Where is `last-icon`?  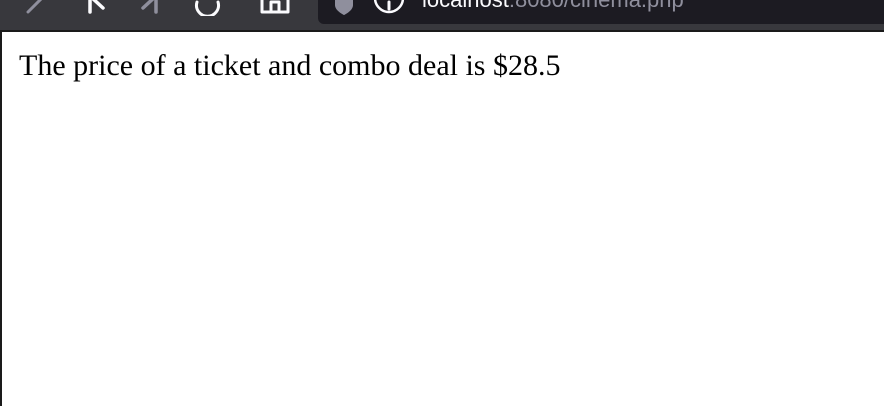 last-icon is located at coordinates (149, 7).